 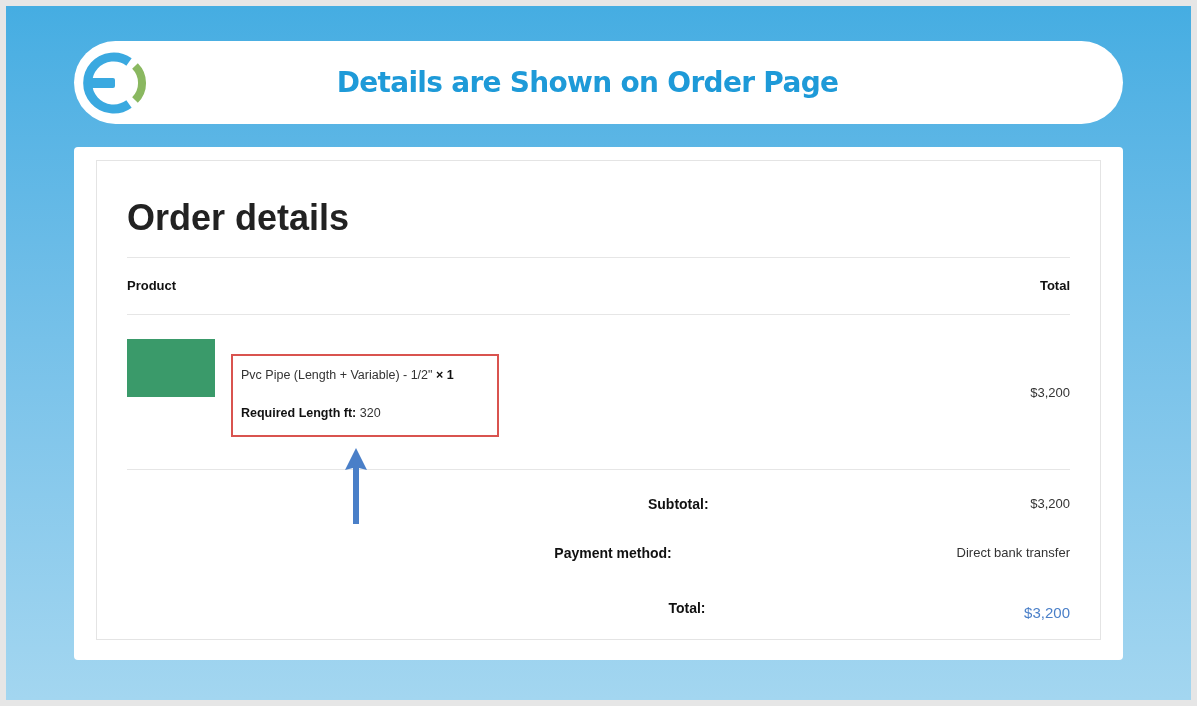 What do you see at coordinates (587, 82) in the screenshot?
I see `banner-title: Details are Shown on Order Page` at bounding box center [587, 82].